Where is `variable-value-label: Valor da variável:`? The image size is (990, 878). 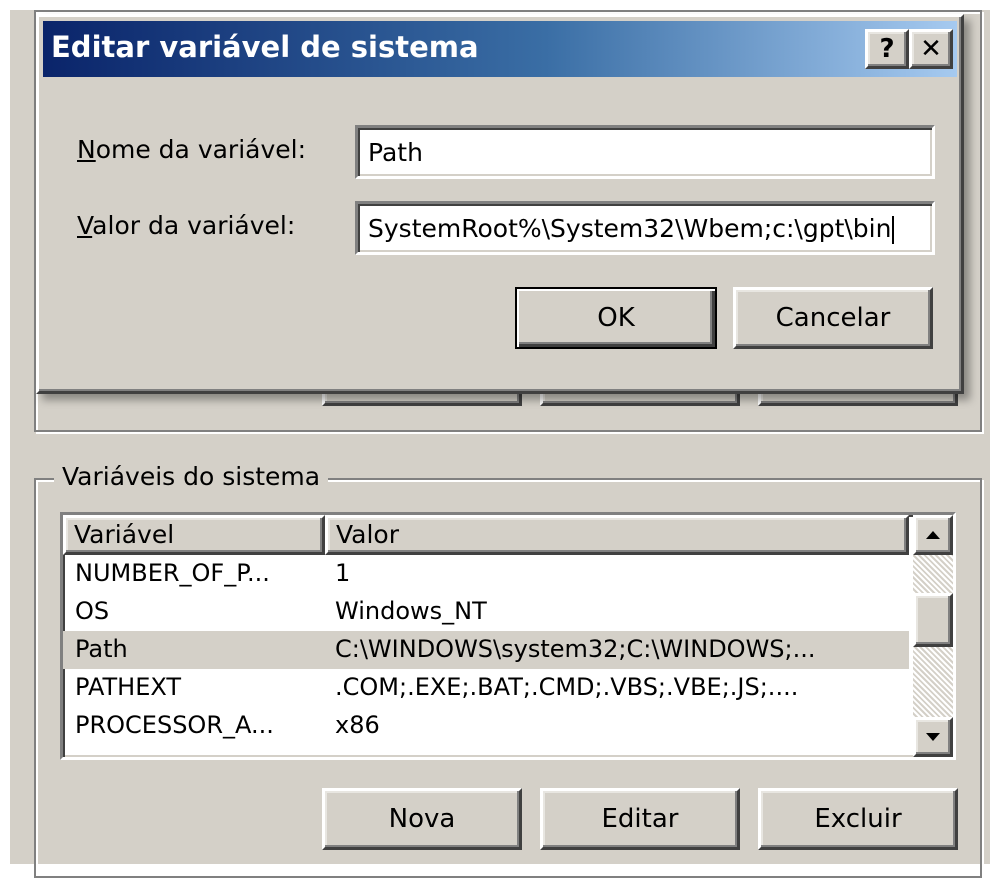
variable-value-label: Valor da variável: is located at coordinates (186, 225).